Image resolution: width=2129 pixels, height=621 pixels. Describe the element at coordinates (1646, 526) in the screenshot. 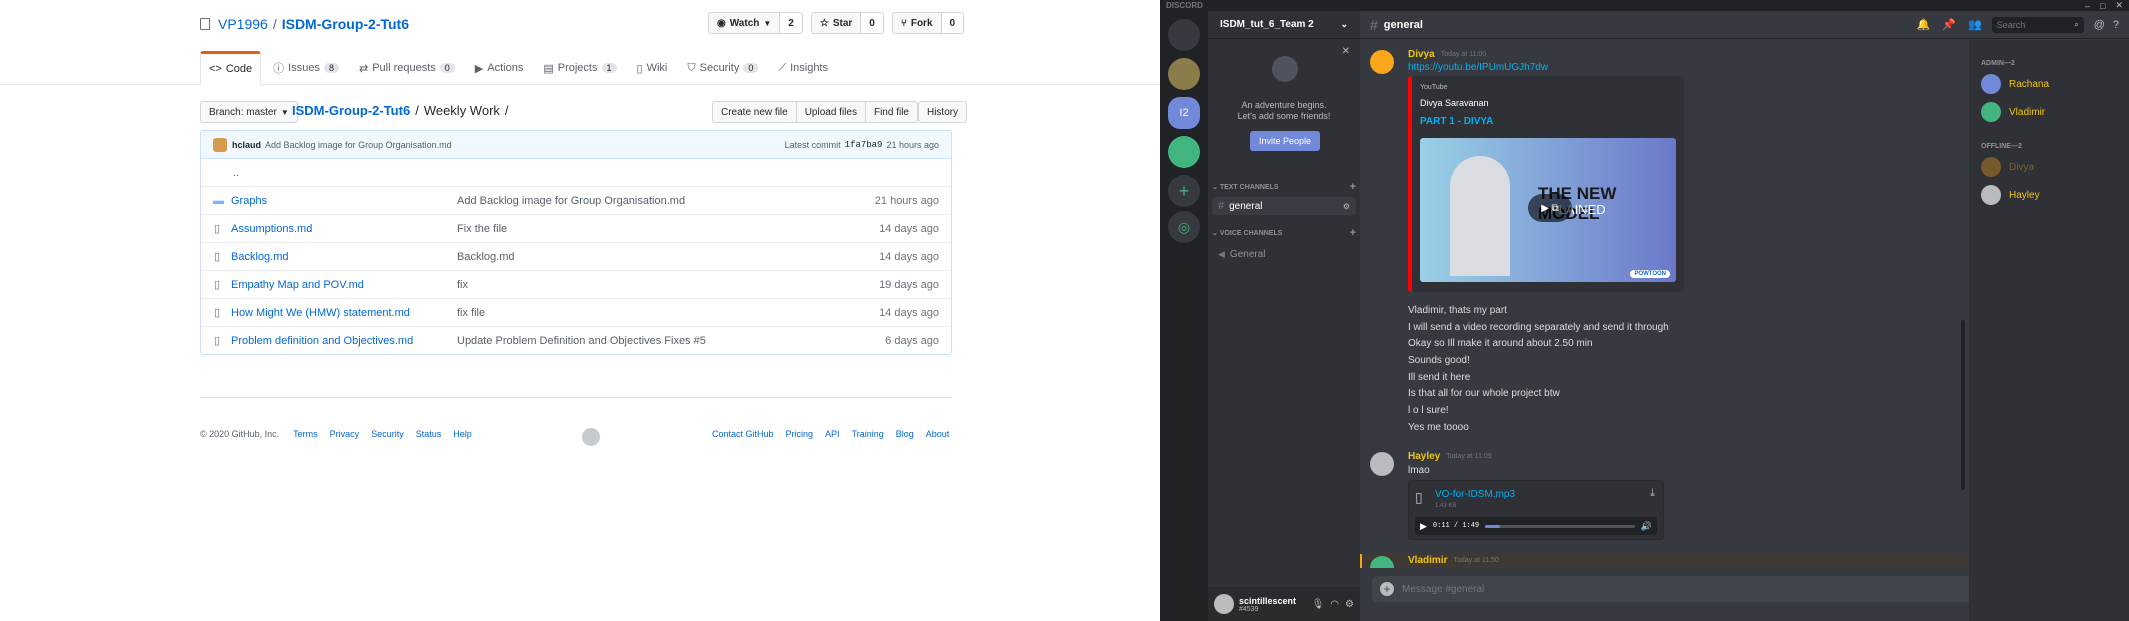

I see `volume-icon: 🔊` at that location.